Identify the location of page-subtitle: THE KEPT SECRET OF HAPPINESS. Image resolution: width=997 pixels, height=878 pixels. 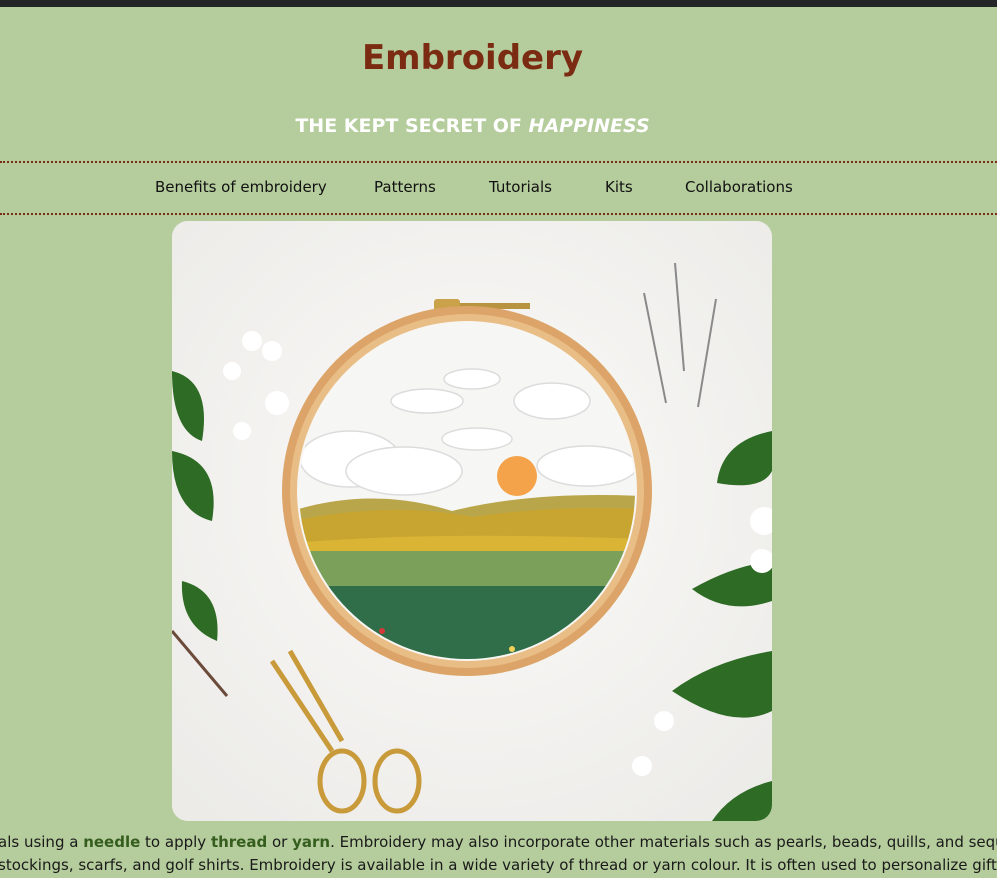
(472, 126).